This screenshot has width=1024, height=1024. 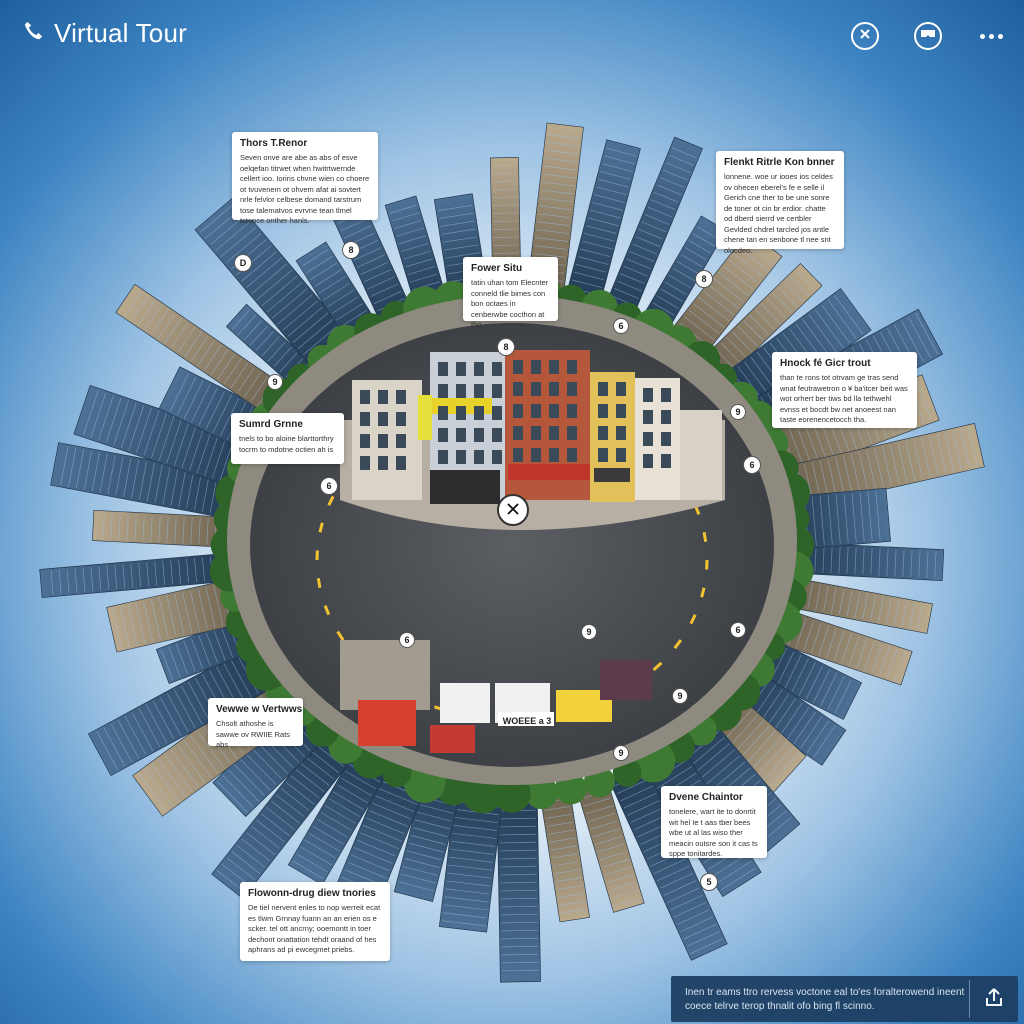 I want to click on share-button, so click(x=994, y=999).